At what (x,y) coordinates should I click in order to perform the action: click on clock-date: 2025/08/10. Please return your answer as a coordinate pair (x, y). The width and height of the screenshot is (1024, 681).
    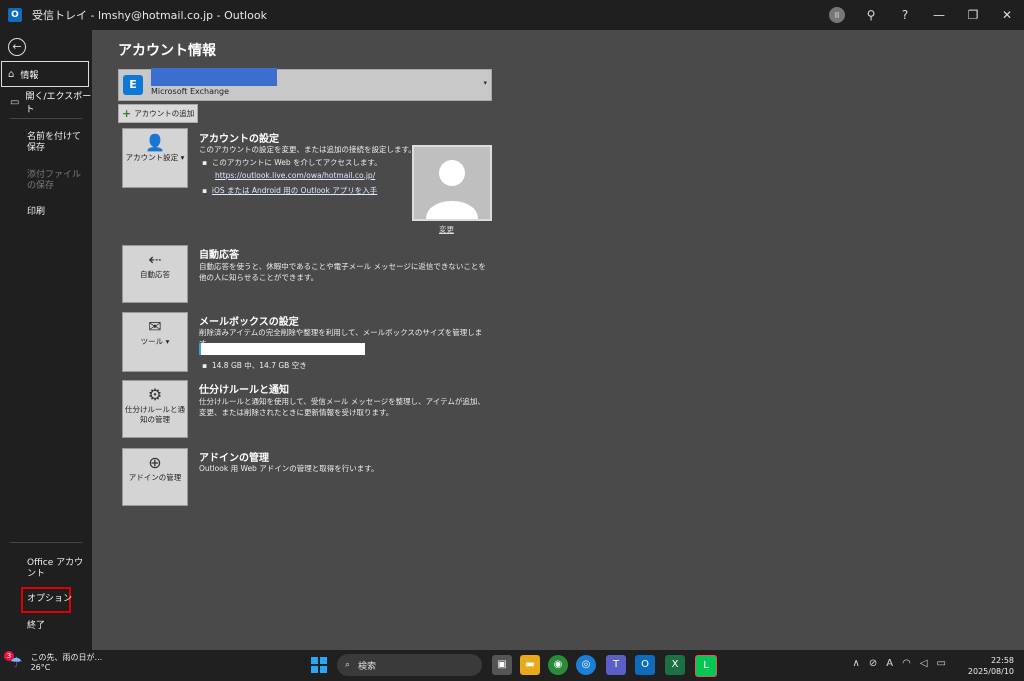
    Looking at the image, I should click on (990, 671).